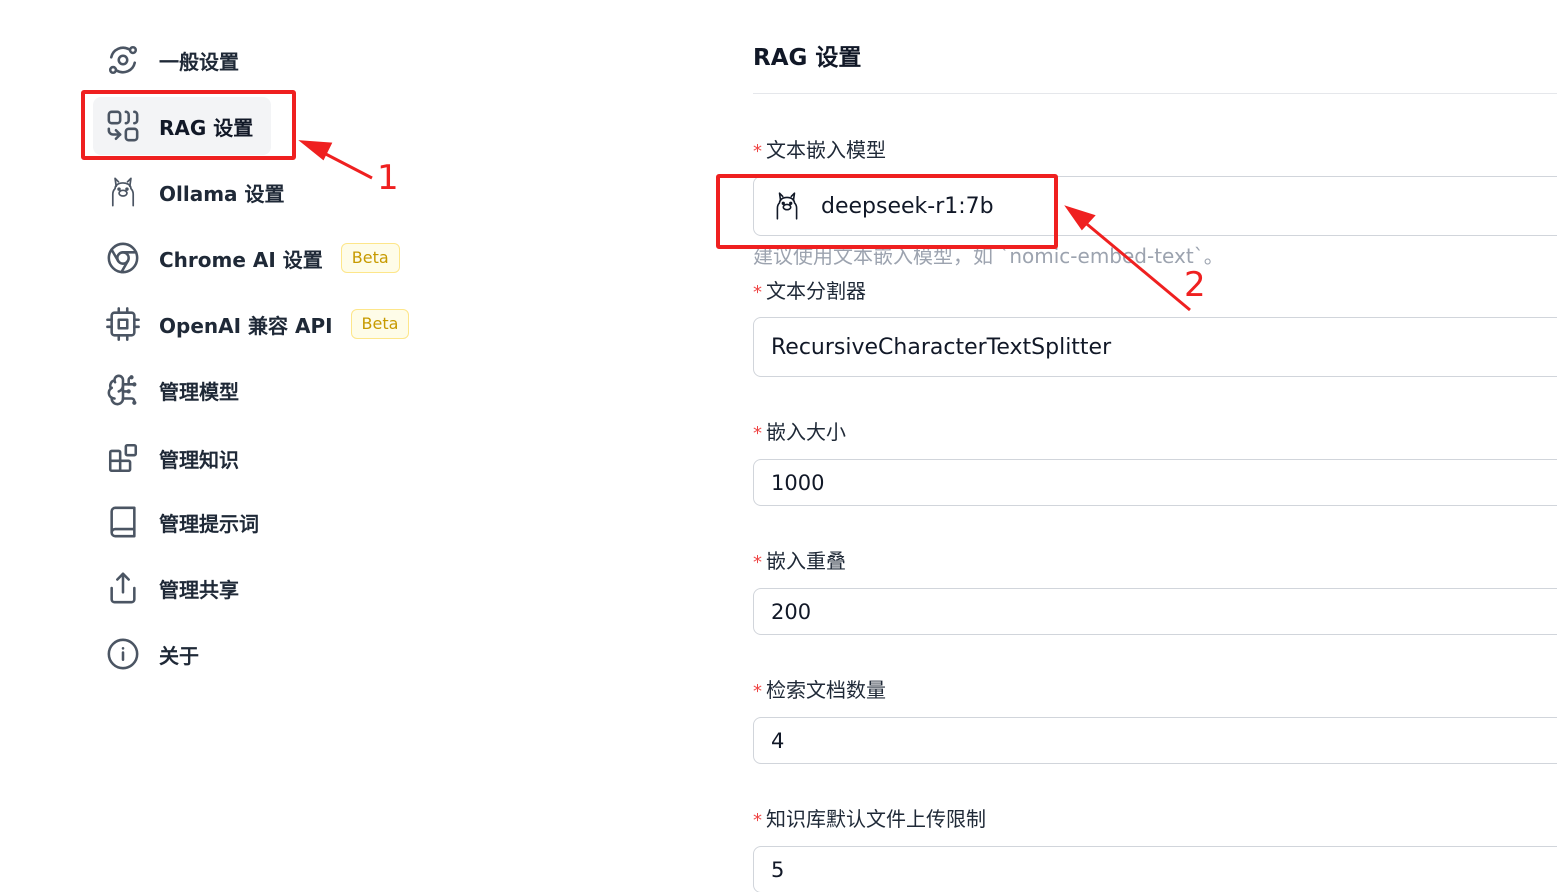 This screenshot has height=892, width=1557. I want to click on sidebar-item-manage-prompts: 管理提示词, so click(176, 522).